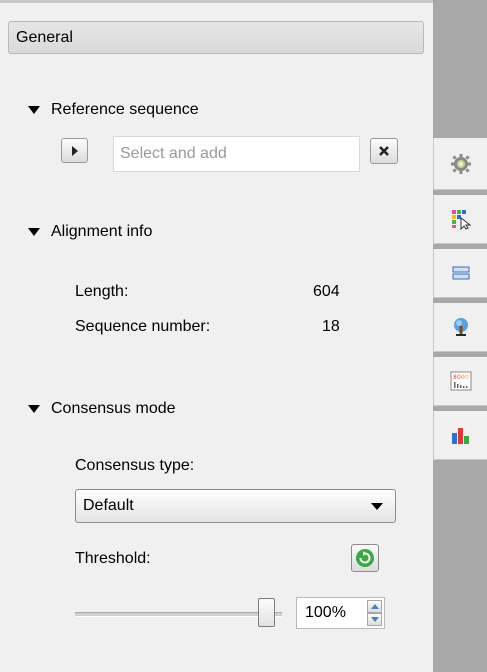 The height and width of the screenshot is (672, 487). I want to click on refresh-icon, so click(365, 558).